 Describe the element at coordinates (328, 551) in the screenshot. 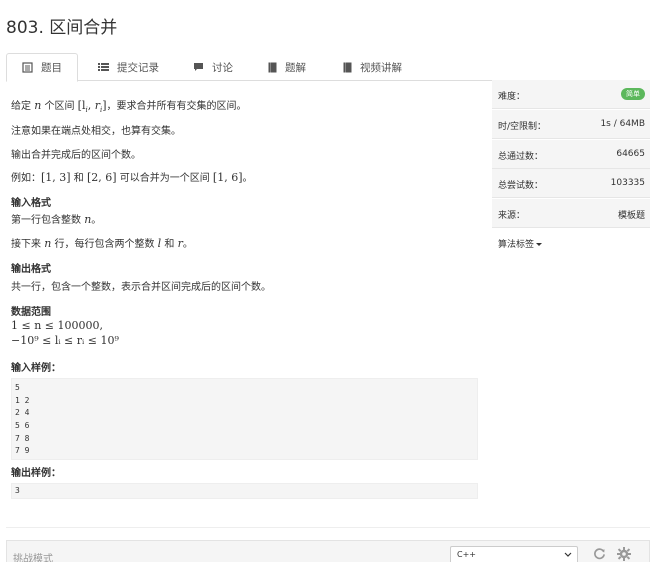

I see `editor-toolbar: 挑战模式 C++` at that location.